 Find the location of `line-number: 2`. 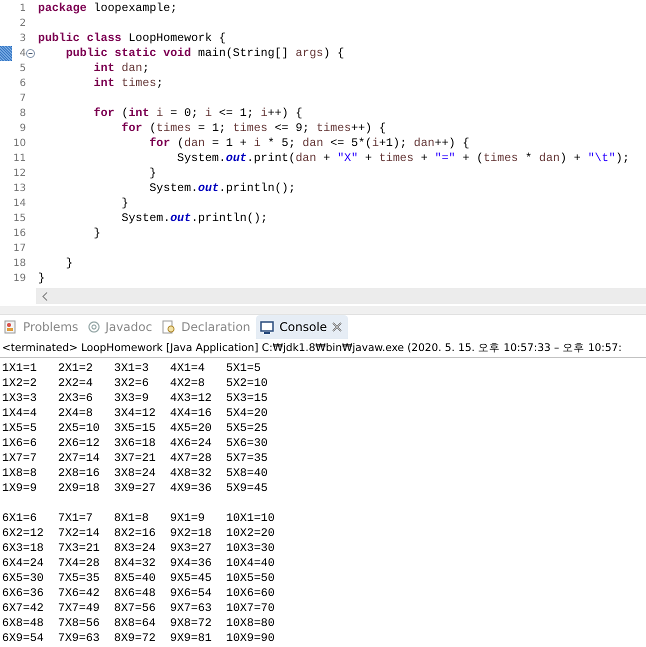

line-number: 2 is located at coordinates (22, 23).